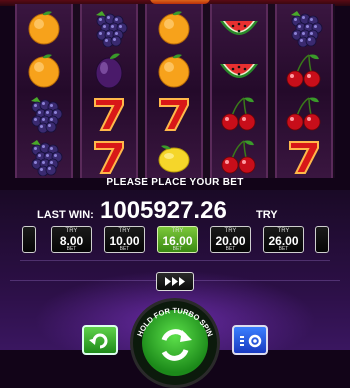 This screenshot has height=388, width=350. I want to click on refresh-icon, so click(98, 341).